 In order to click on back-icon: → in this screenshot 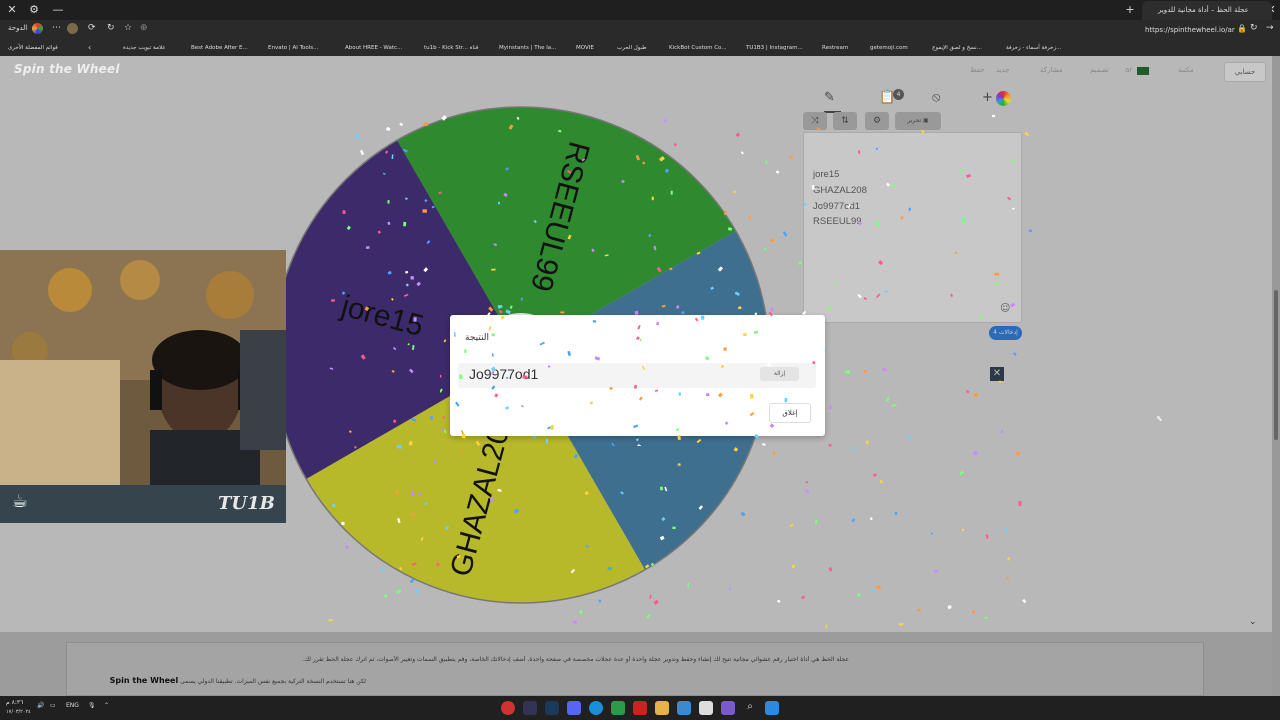, I will do `click(1270, 28)`.